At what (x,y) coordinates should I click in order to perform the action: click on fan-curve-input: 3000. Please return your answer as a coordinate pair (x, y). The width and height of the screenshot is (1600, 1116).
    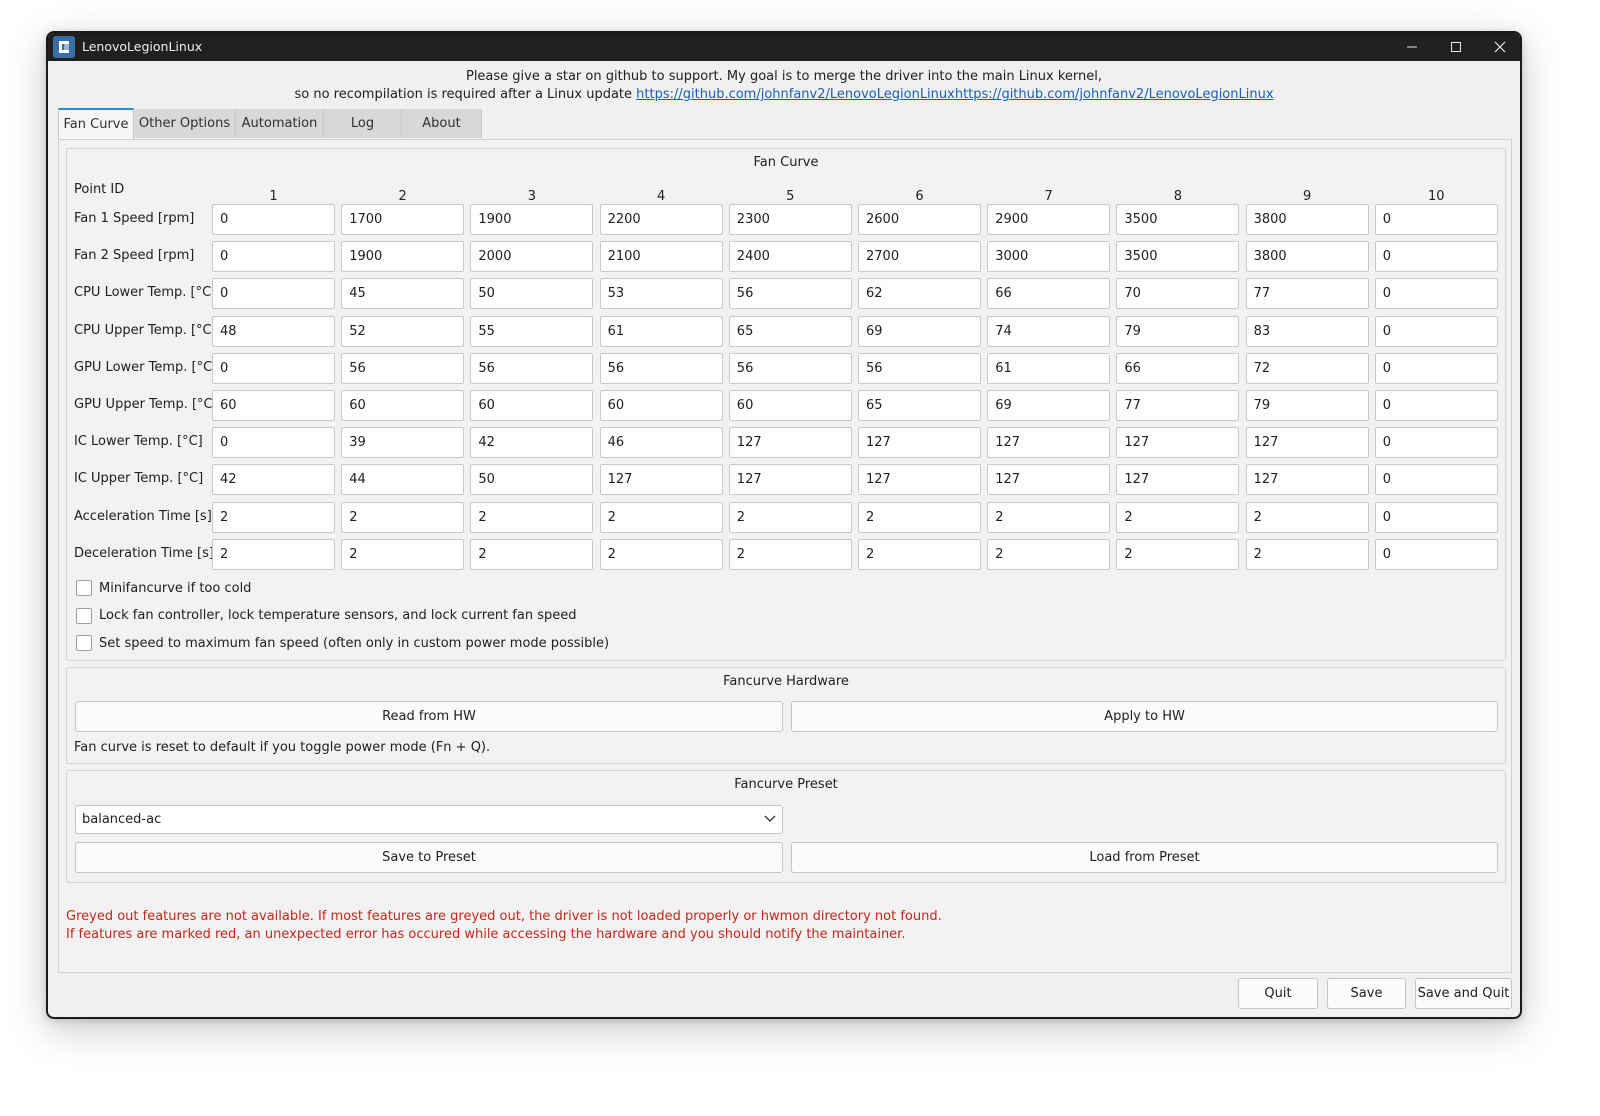
    Looking at the image, I should click on (1049, 257).